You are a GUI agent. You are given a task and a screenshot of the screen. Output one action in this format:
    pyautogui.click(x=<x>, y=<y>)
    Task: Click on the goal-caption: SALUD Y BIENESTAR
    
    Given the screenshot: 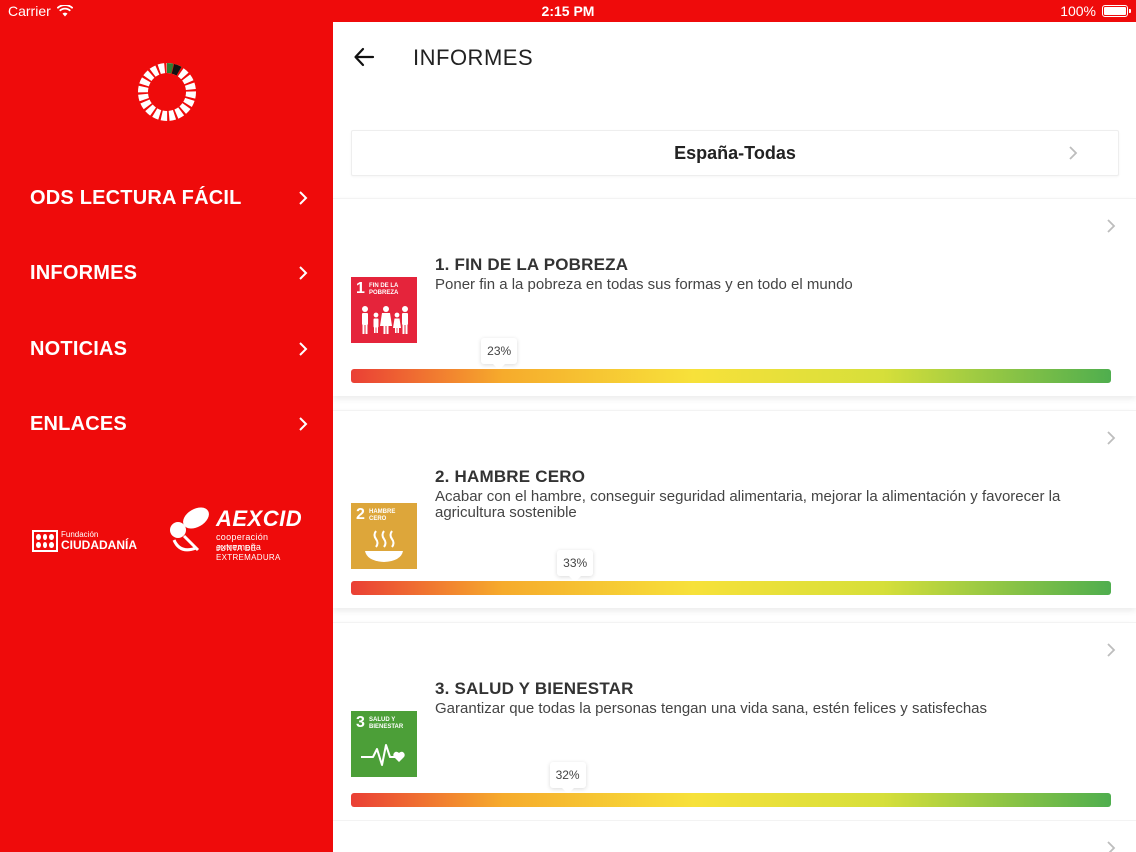 What is the action you would take?
    pyautogui.click(x=386, y=723)
    